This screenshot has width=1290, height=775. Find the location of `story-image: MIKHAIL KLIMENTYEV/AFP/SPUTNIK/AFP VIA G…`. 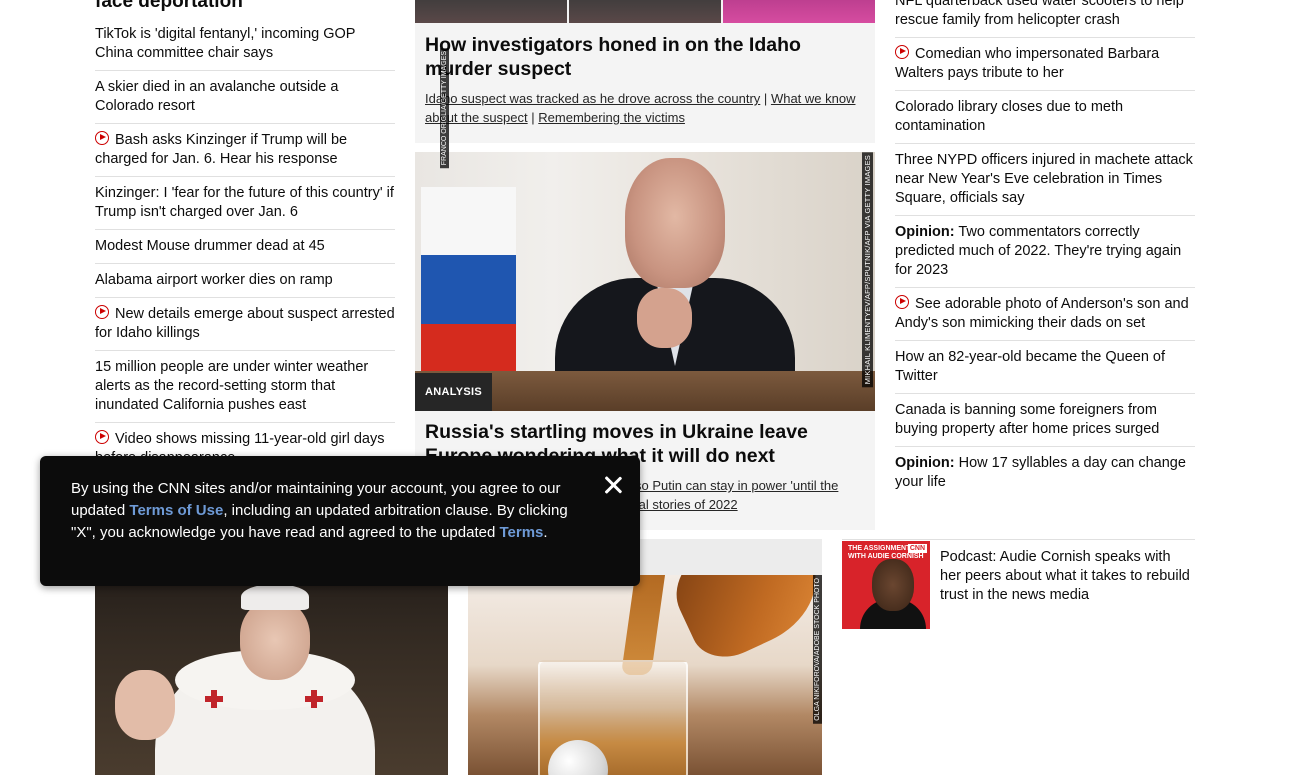

story-image: MIKHAIL KLIMENTYEV/AFP/SPUTNIK/AFP VIA G… is located at coordinates (645, 281).